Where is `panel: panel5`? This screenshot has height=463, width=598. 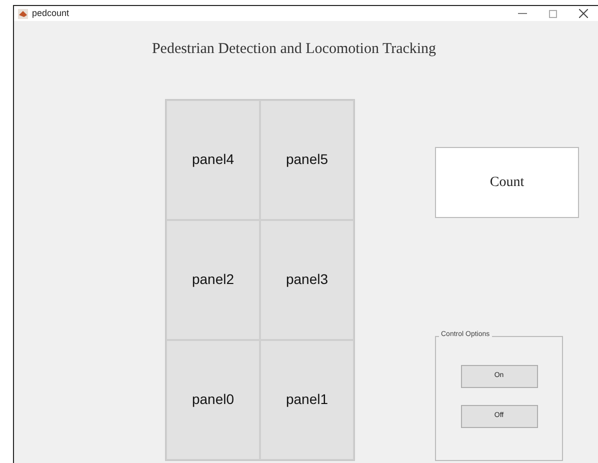 panel: panel5 is located at coordinates (307, 160).